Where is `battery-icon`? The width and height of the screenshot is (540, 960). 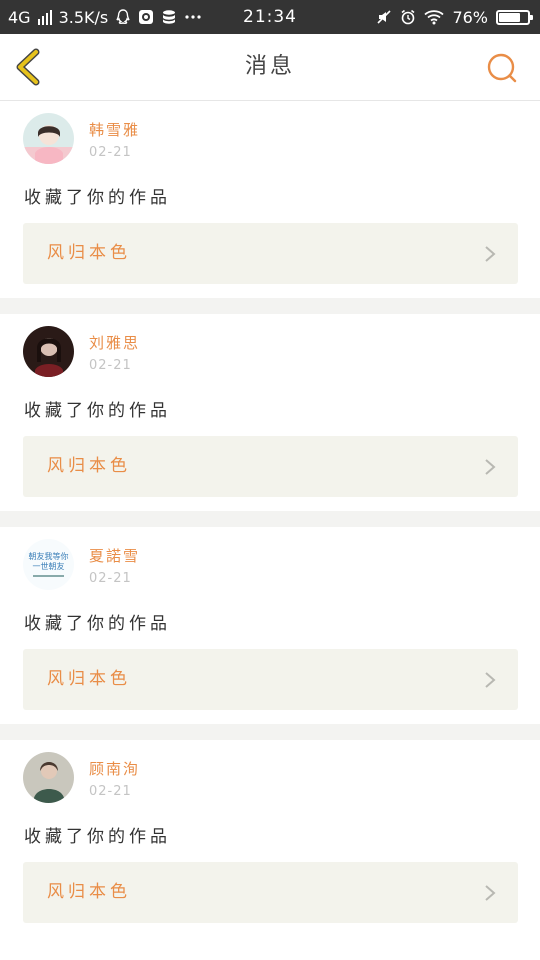 battery-icon is located at coordinates (514, 17).